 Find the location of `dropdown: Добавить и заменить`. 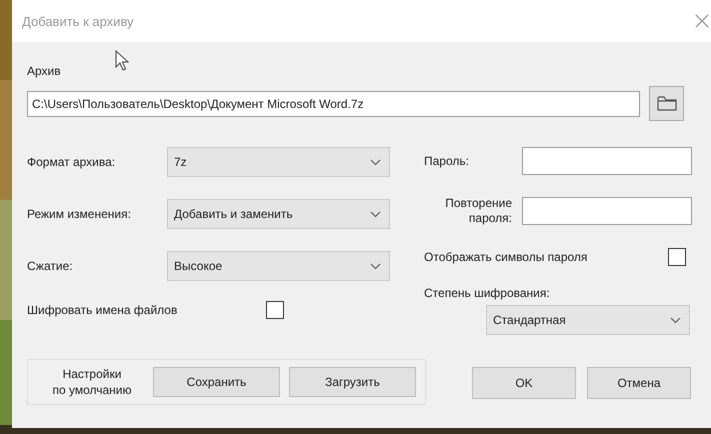

dropdown: Добавить и заменить is located at coordinates (278, 214).